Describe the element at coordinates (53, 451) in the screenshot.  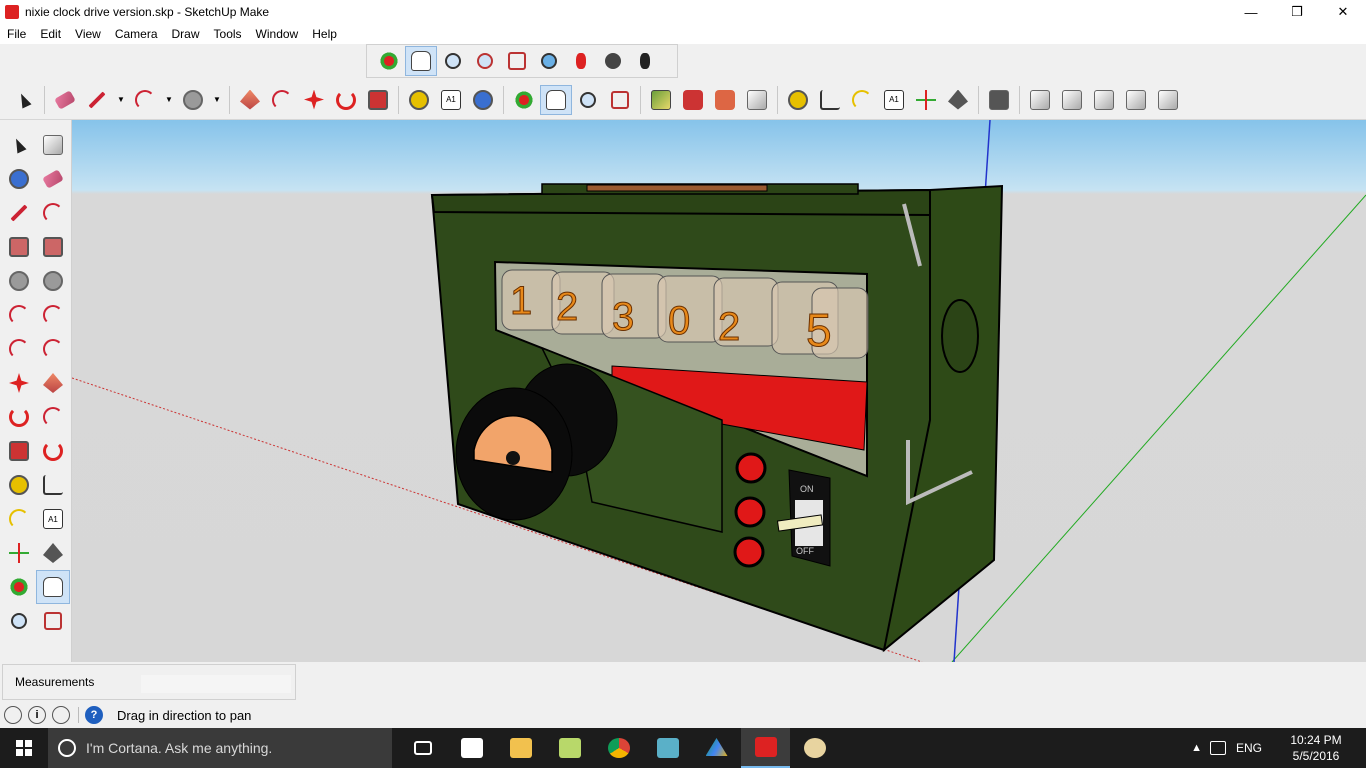
I see `offset-tool` at that location.